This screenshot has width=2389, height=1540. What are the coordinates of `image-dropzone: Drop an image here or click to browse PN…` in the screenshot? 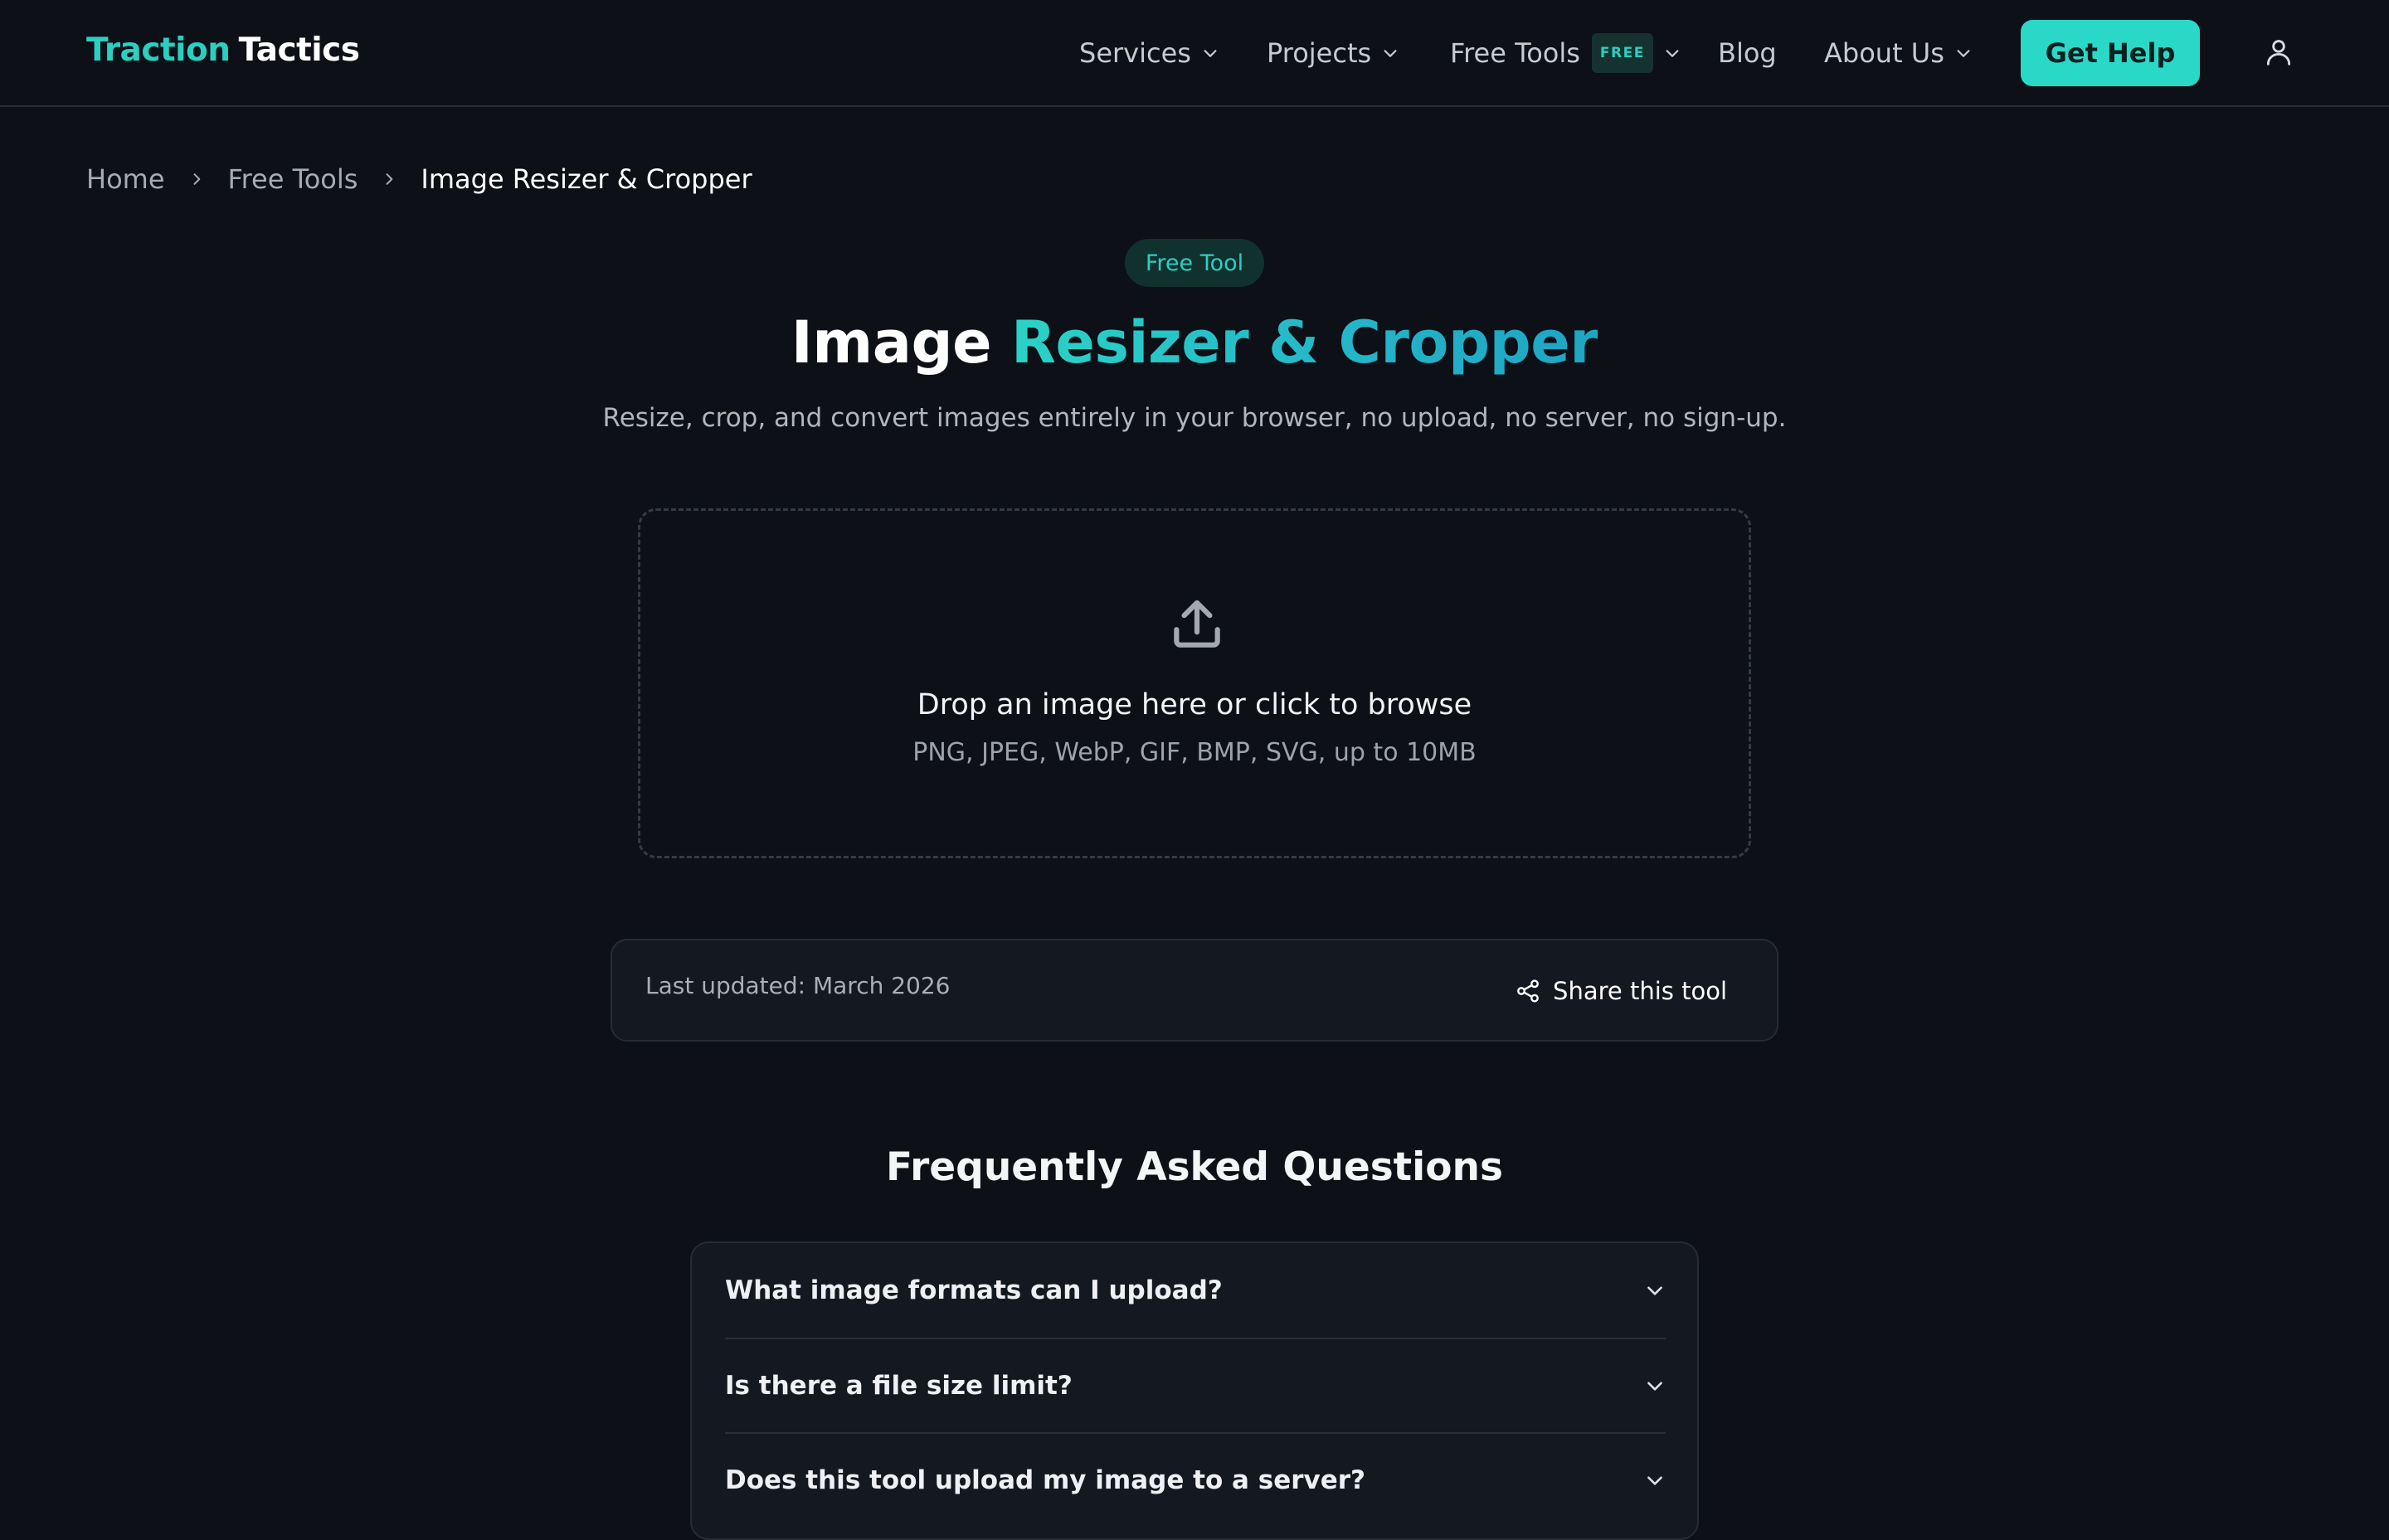 It's located at (1194, 683).